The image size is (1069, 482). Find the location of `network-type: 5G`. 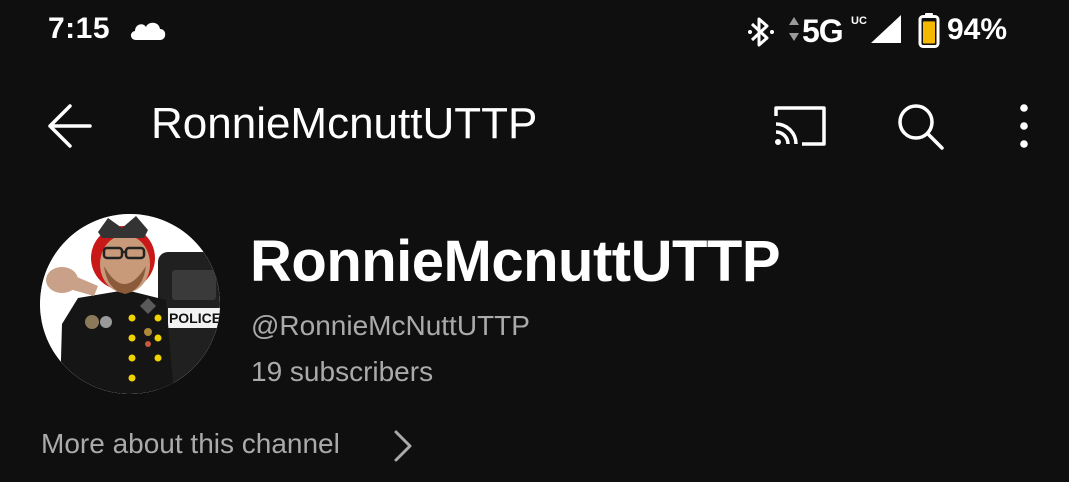

network-type: 5G is located at coordinates (823, 31).